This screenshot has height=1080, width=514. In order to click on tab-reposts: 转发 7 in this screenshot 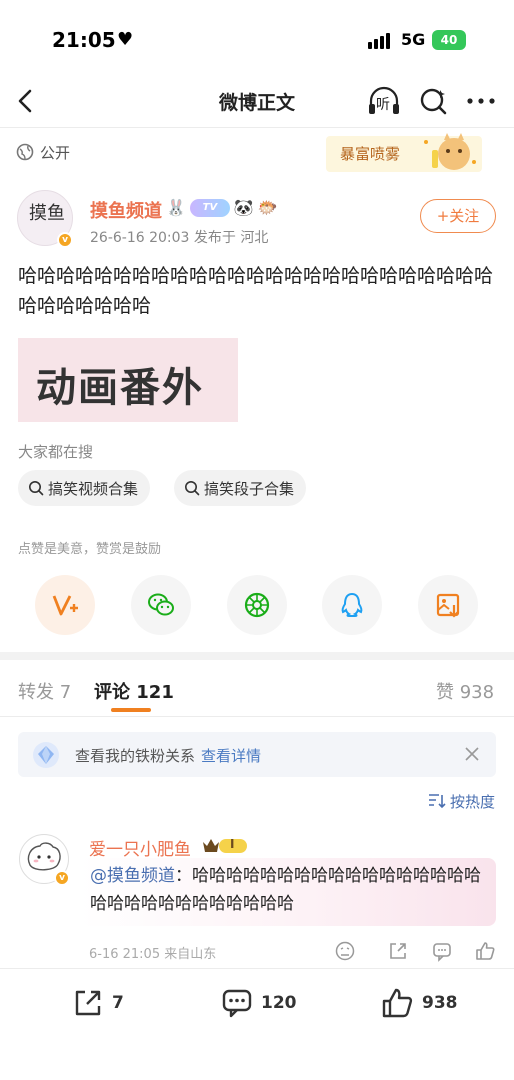, I will do `click(44, 691)`.